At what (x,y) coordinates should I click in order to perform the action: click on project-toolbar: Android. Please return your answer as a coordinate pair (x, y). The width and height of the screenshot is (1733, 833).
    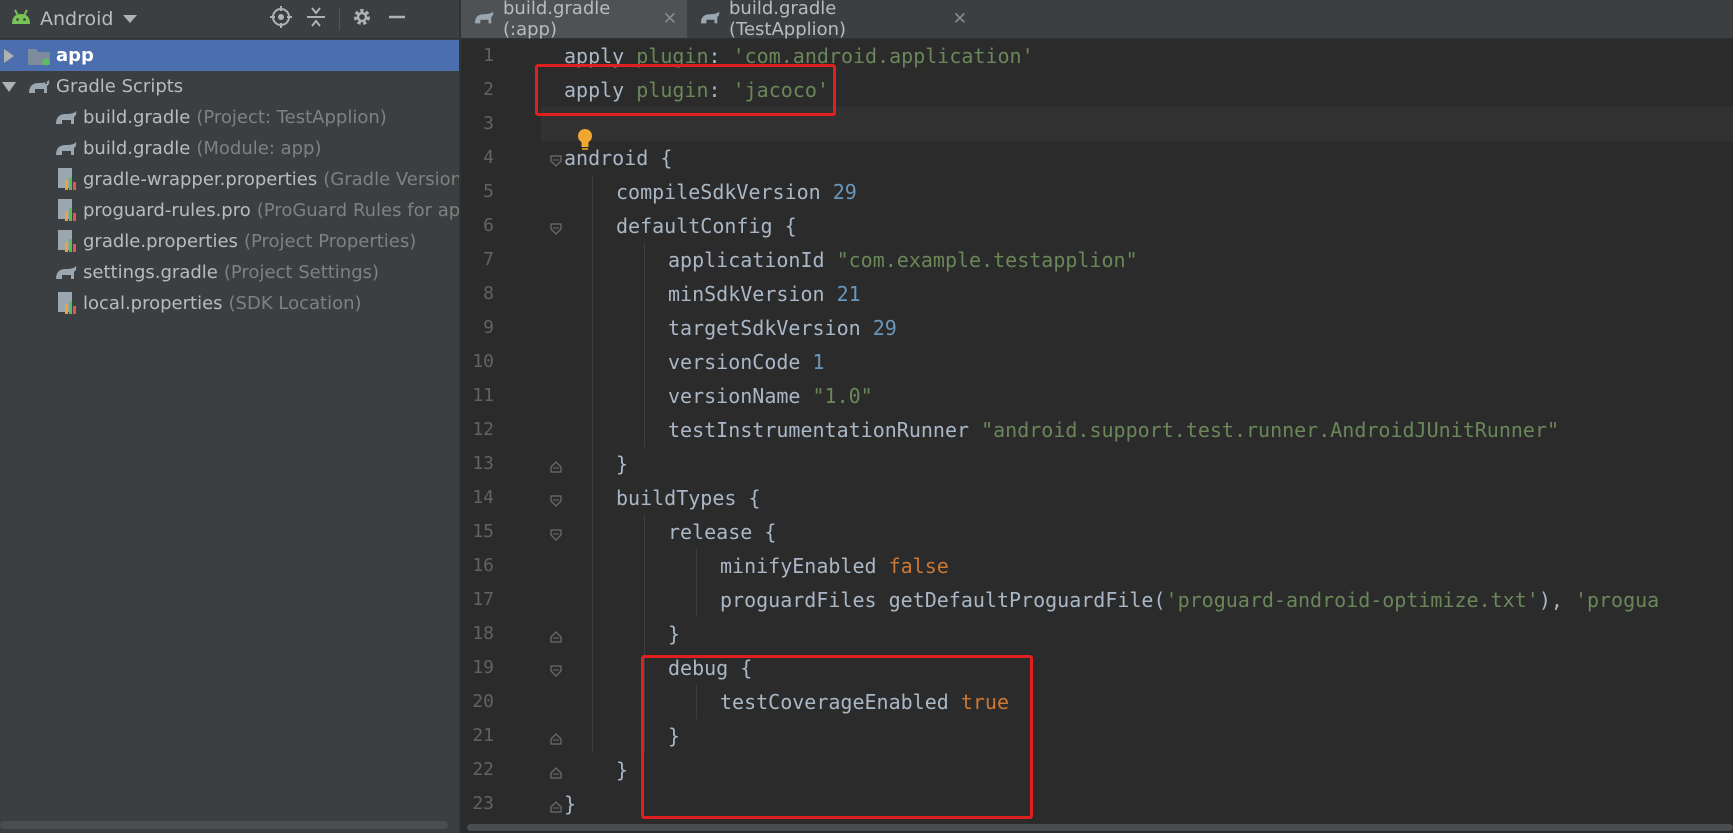
    Looking at the image, I should click on (229, 19).